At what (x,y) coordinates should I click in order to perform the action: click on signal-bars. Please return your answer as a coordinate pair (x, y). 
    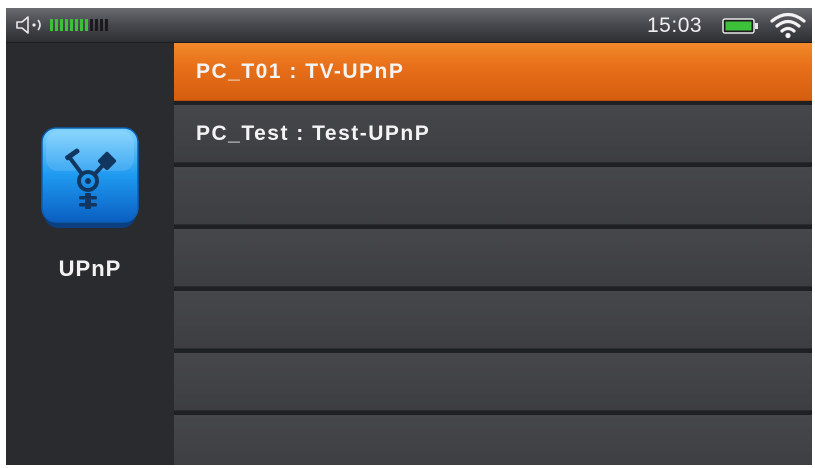
    Looking at the image, I should click on (79, 25).